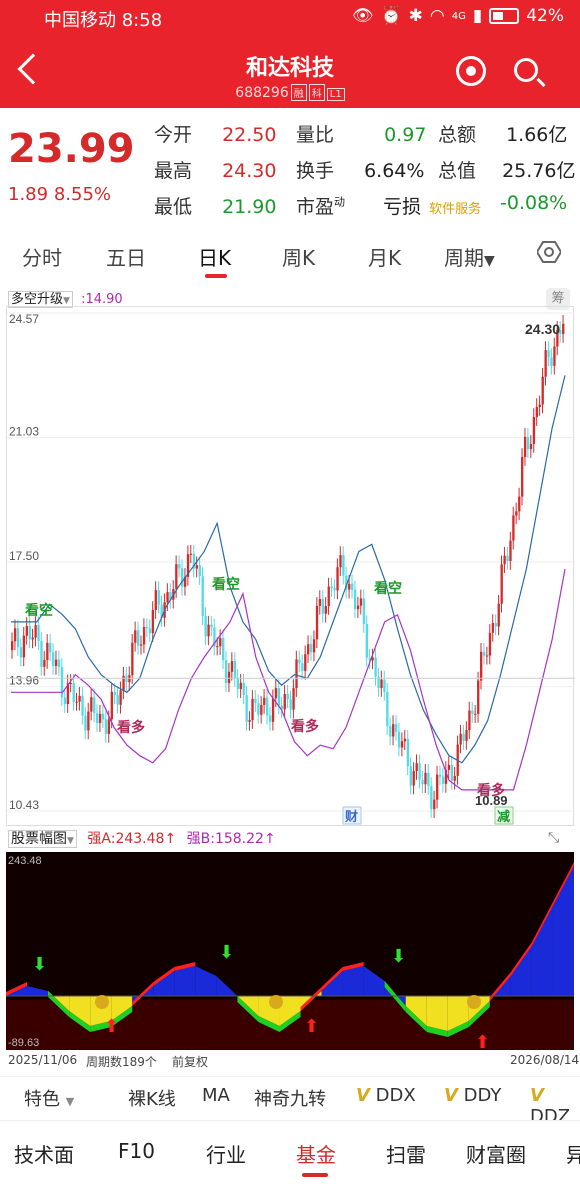 The width and height of the screenshot is (580, 1184). What do you see at coordinates (457, 135) in the screenshot?
I see `amount-label: 总额` at bounding box center [457, 135].